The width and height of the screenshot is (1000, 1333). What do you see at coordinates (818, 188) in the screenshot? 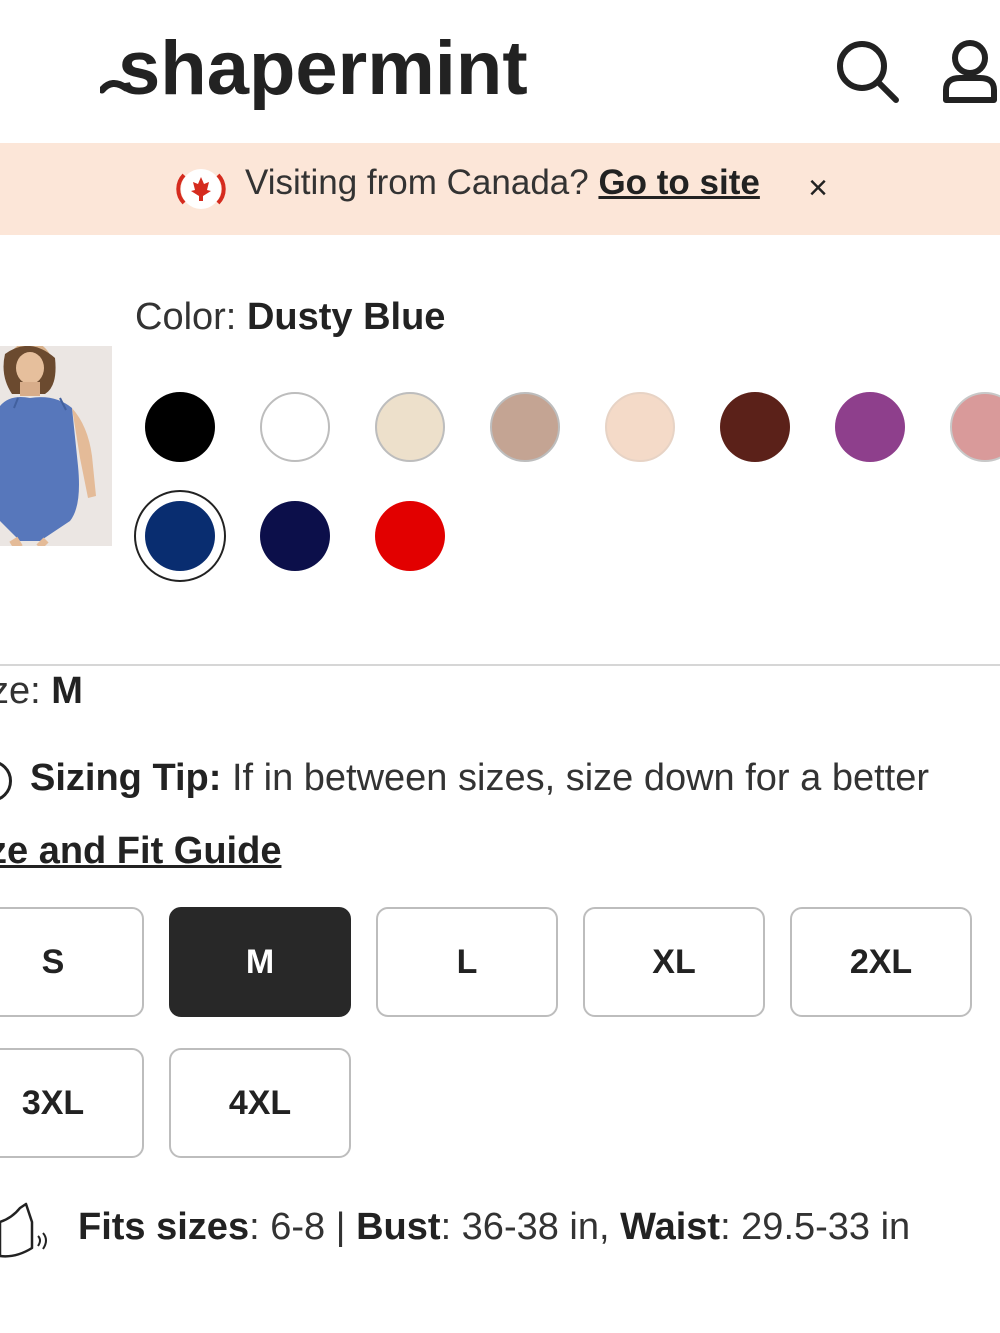
I see `close-banner-button: ×` at bounding box center [818, 188].